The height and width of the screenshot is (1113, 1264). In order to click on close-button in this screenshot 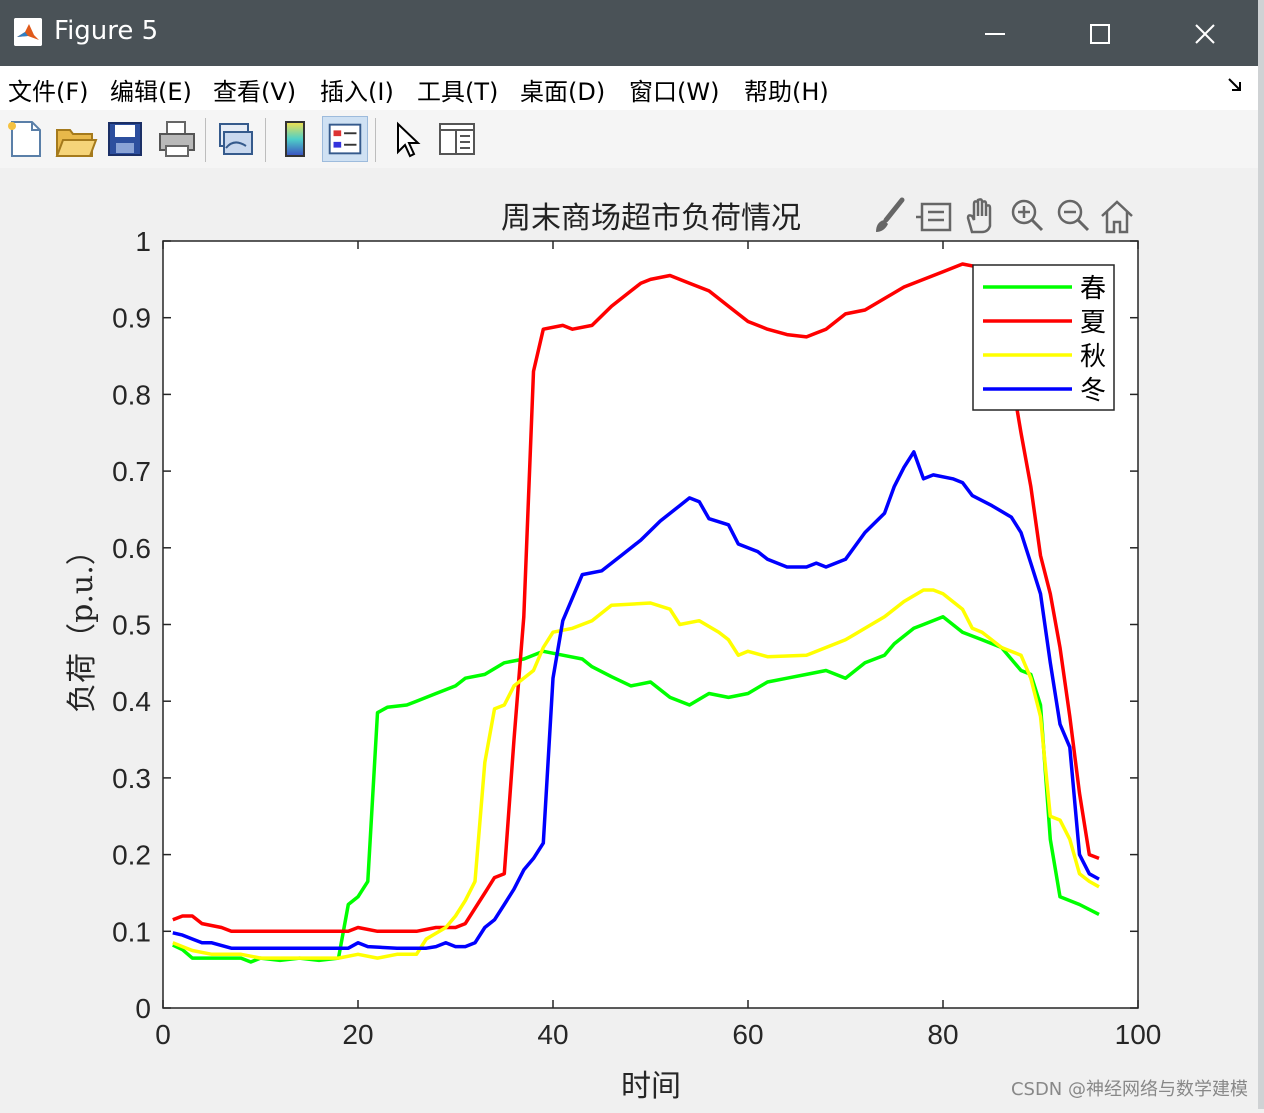, I will do `click(1205, 33)`.